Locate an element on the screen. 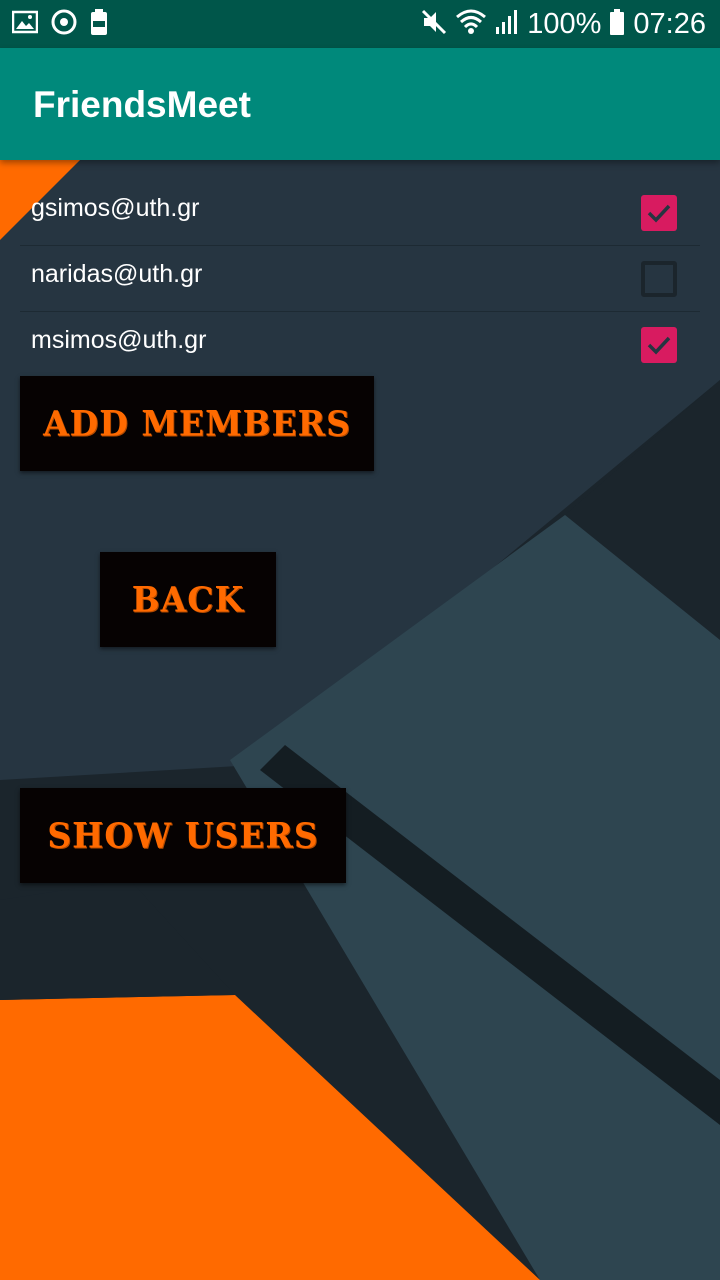 Image resolution: width=720 pixels, height=1280 pixels. status-bar: 100% 07:26 is located at coordinates (360, 24).